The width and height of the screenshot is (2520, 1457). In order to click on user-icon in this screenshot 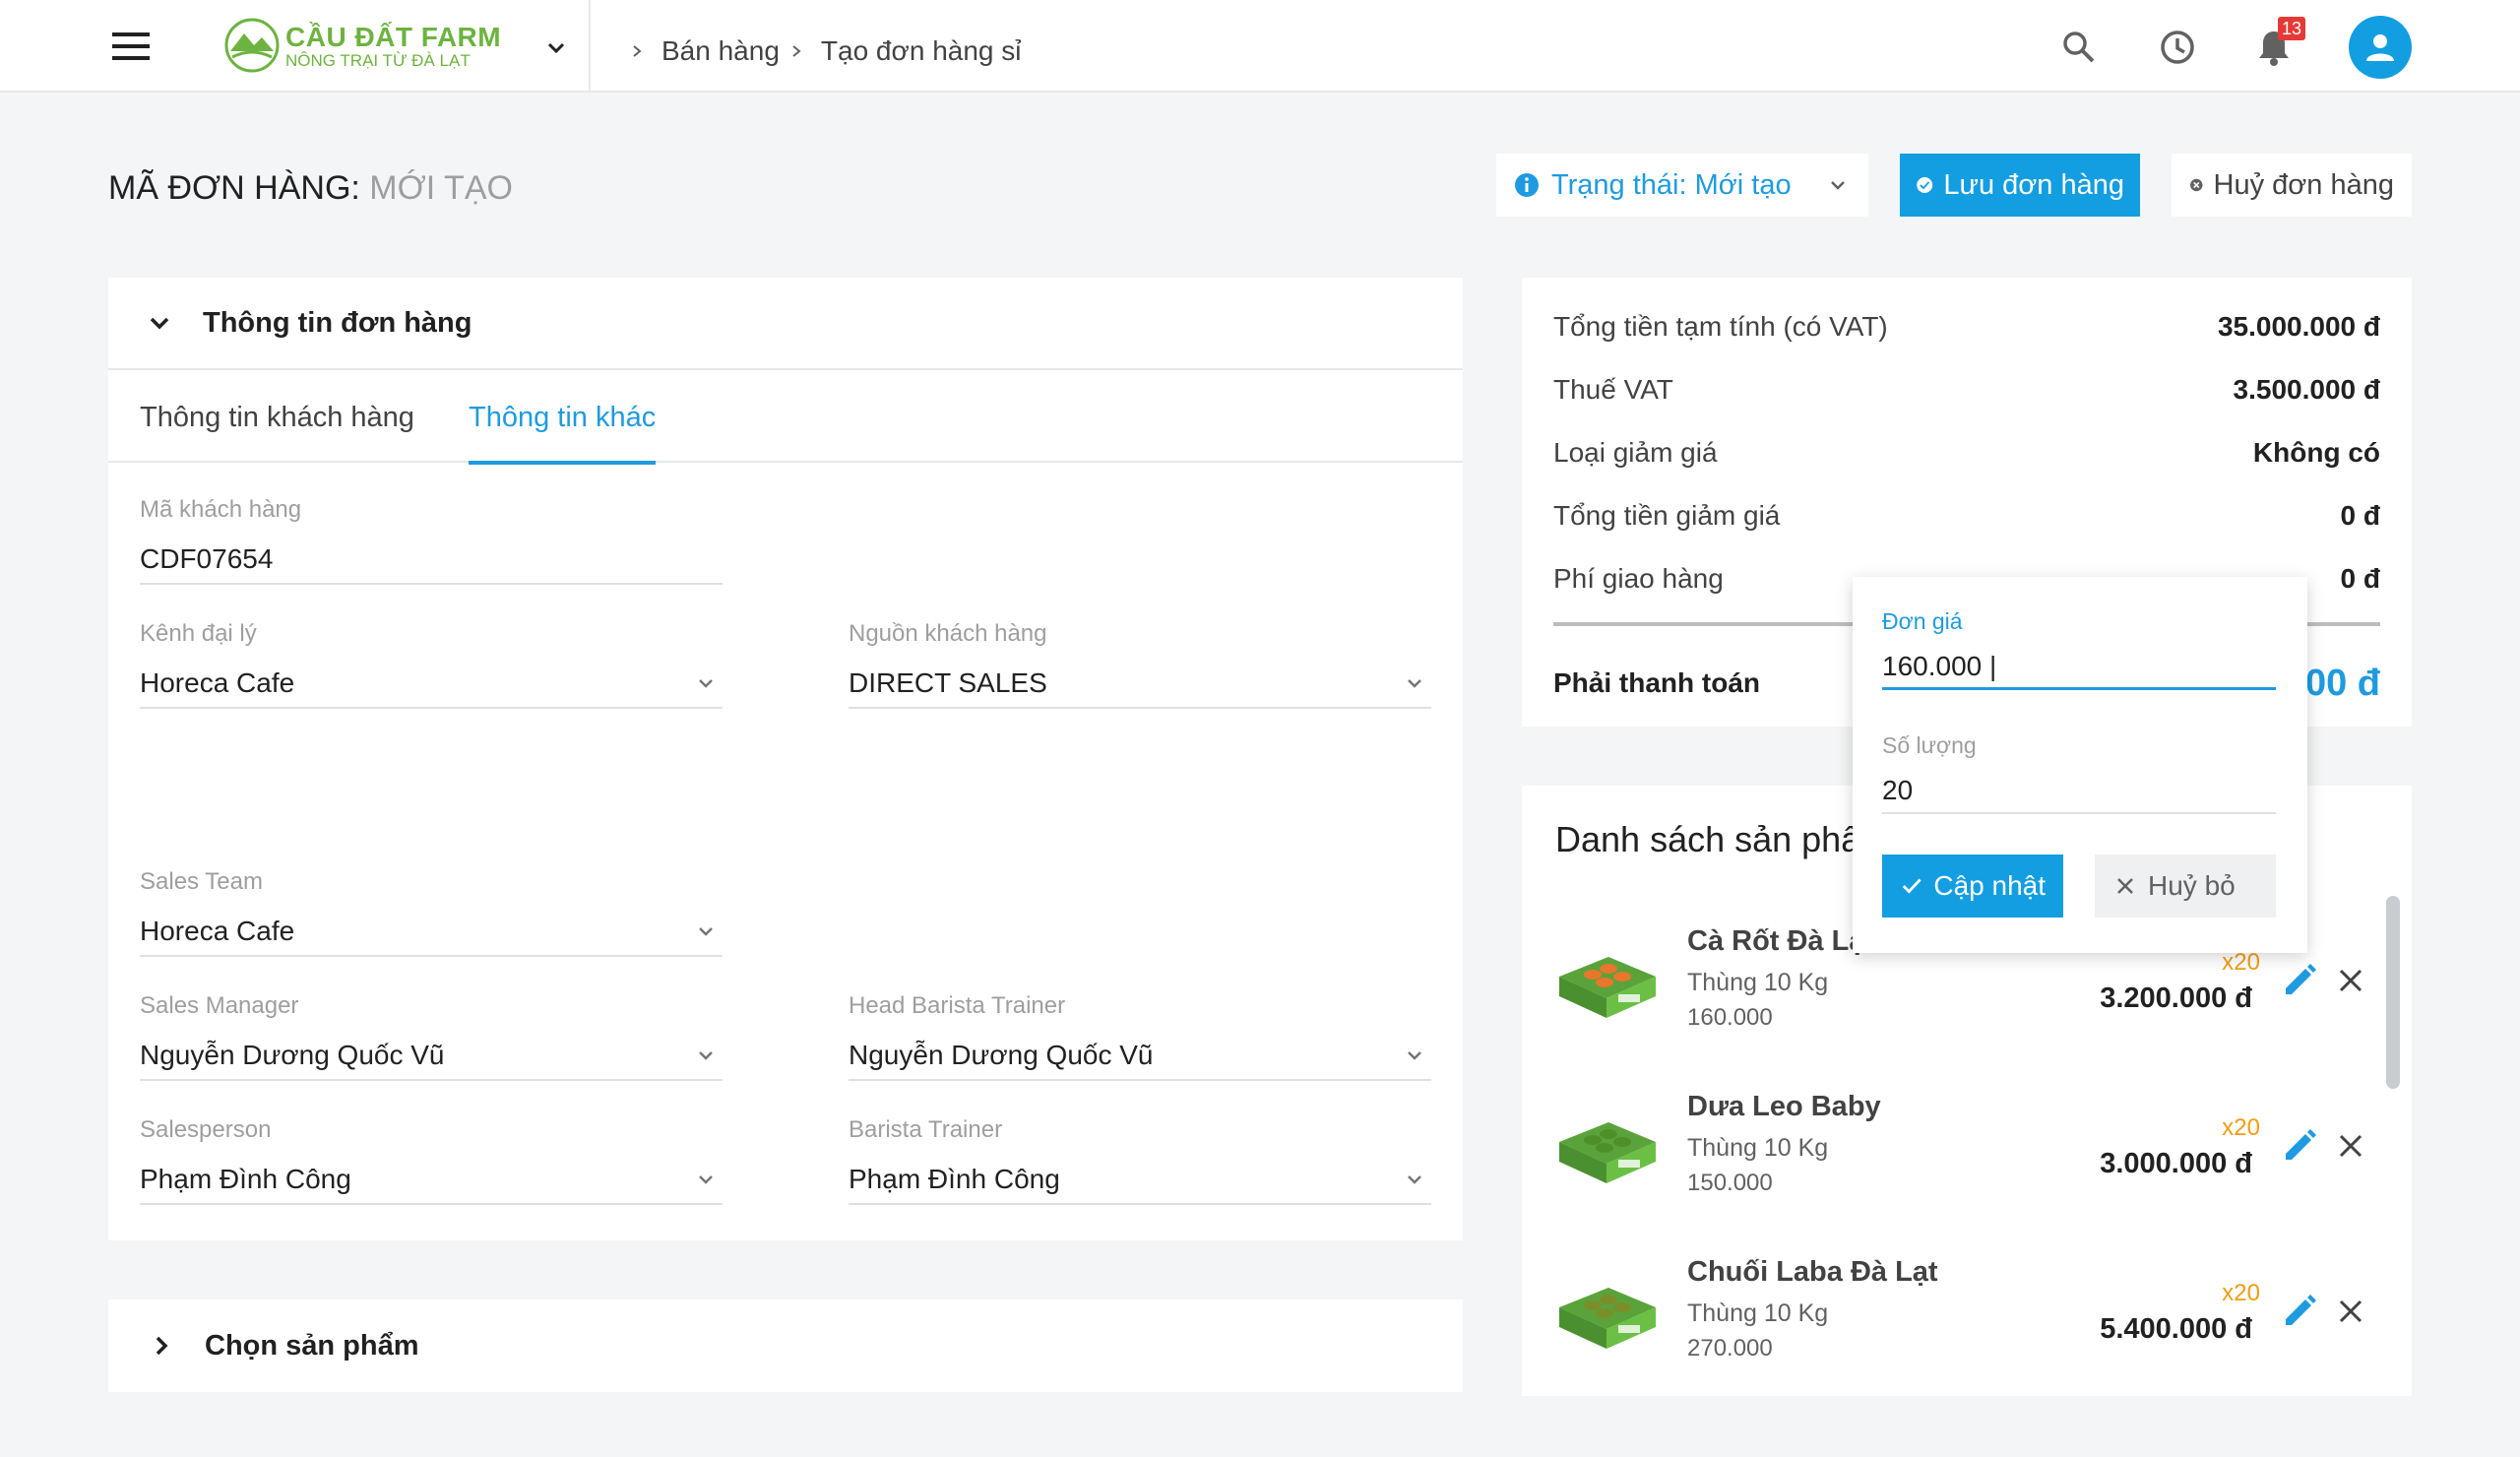, I will do `click(2380, 47)`.